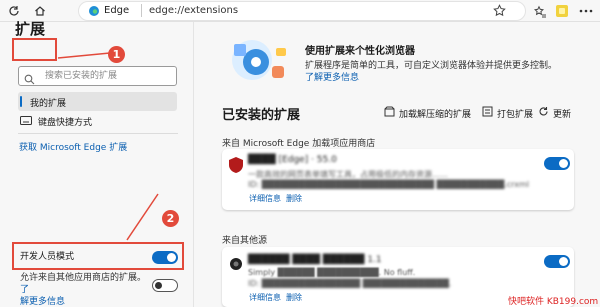 This screenshot has height=307, width=600. What do you see at coordinates (48, 102) in the screenshot?
I see `sidebar-item-my-extensions-label: 我的扩展` at bounding box center [48, 102].